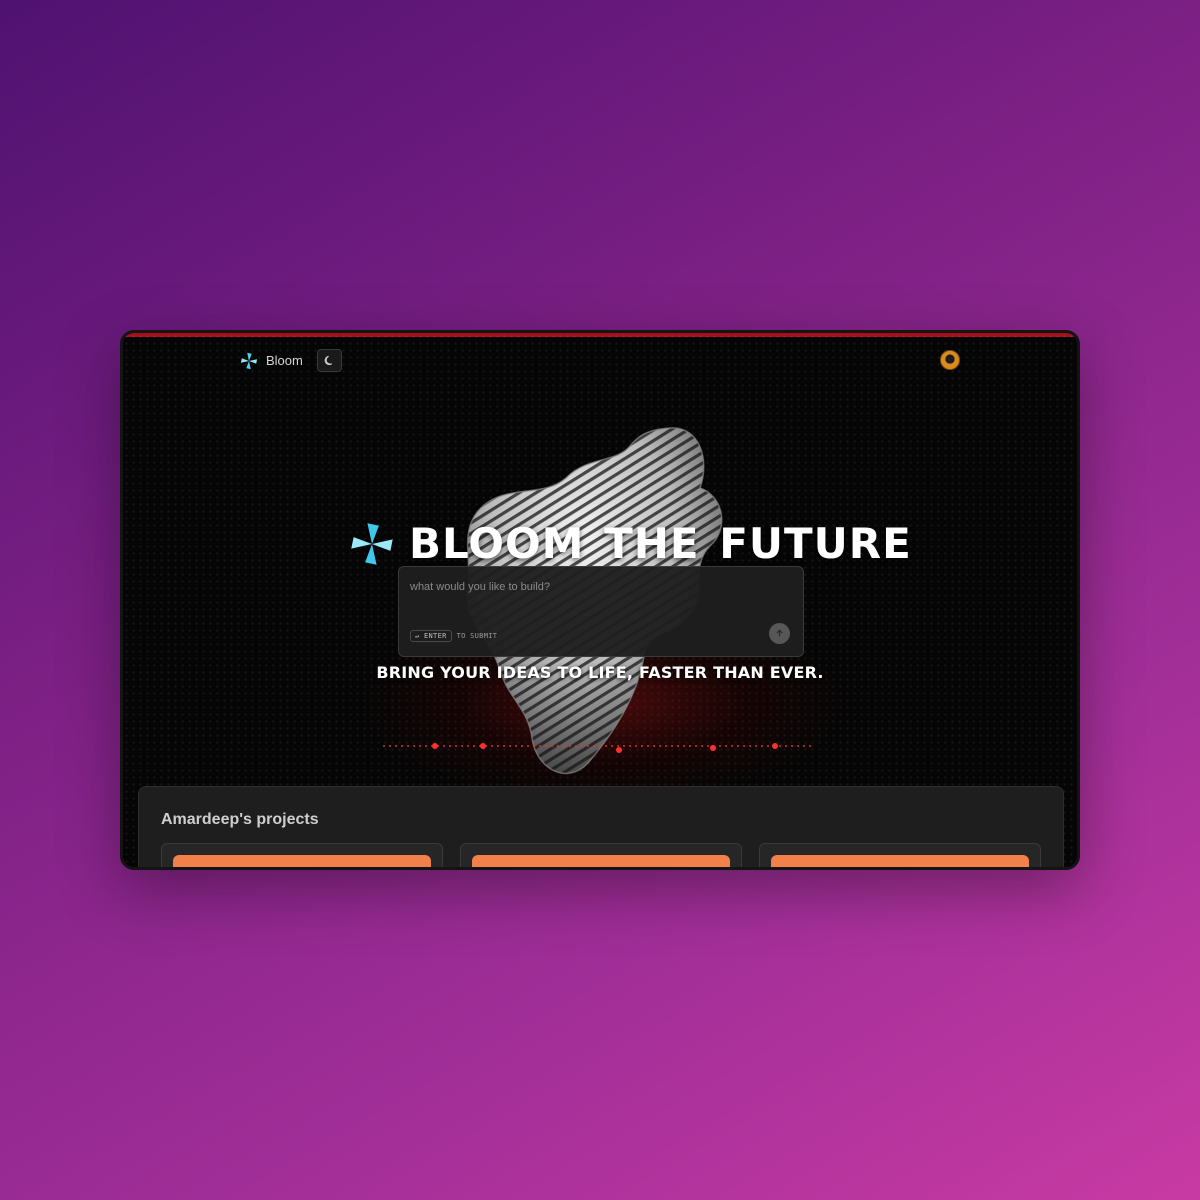 This screenshot has width=1200, height=1200. I want to click on arrow-up-icon, so click(779, 633).